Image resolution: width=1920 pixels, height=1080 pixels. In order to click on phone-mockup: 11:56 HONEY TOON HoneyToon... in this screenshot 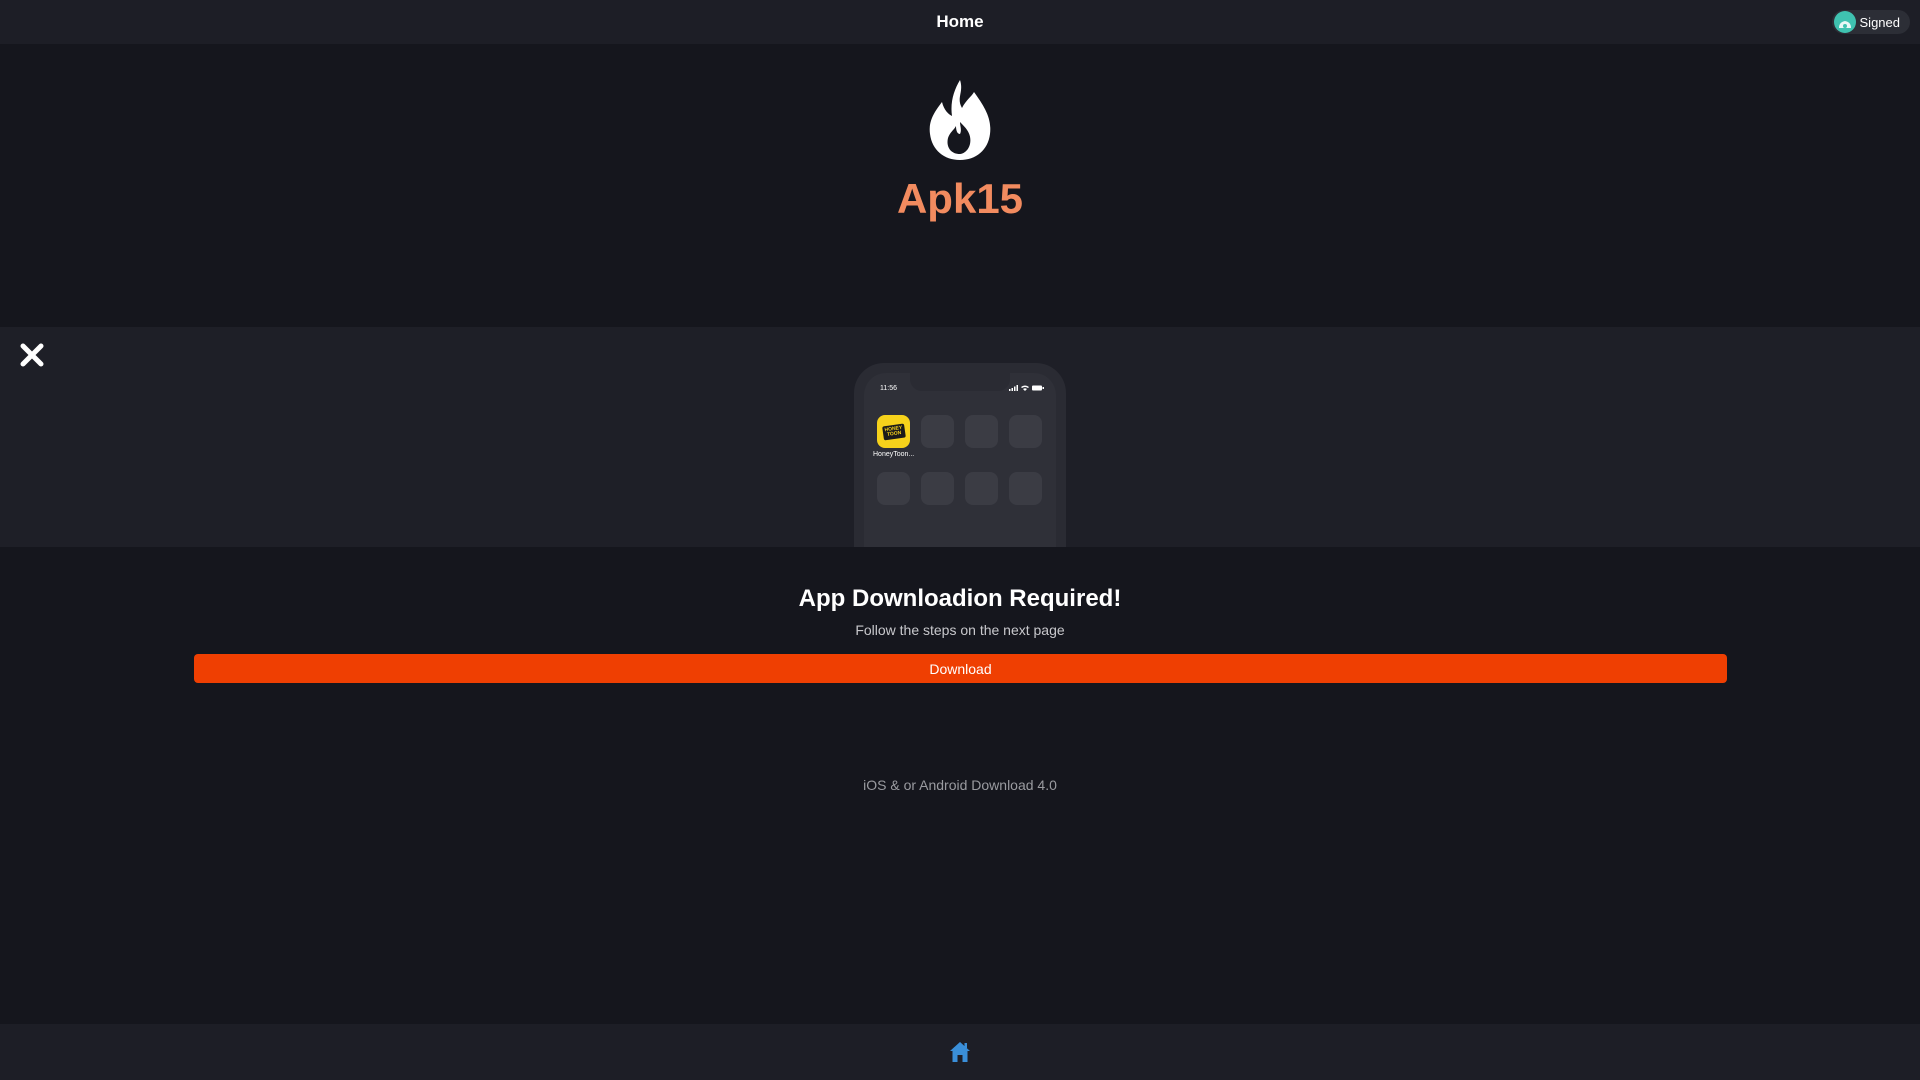, I will do `click(960, 455)`.